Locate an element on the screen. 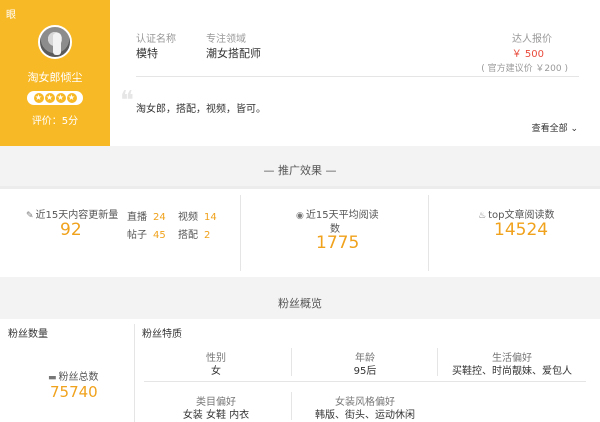 The height and width of the screenshot is (422, 600). price-suggest: ( 官方建议价 ￥200 ) is located at coordinates (524, 69).